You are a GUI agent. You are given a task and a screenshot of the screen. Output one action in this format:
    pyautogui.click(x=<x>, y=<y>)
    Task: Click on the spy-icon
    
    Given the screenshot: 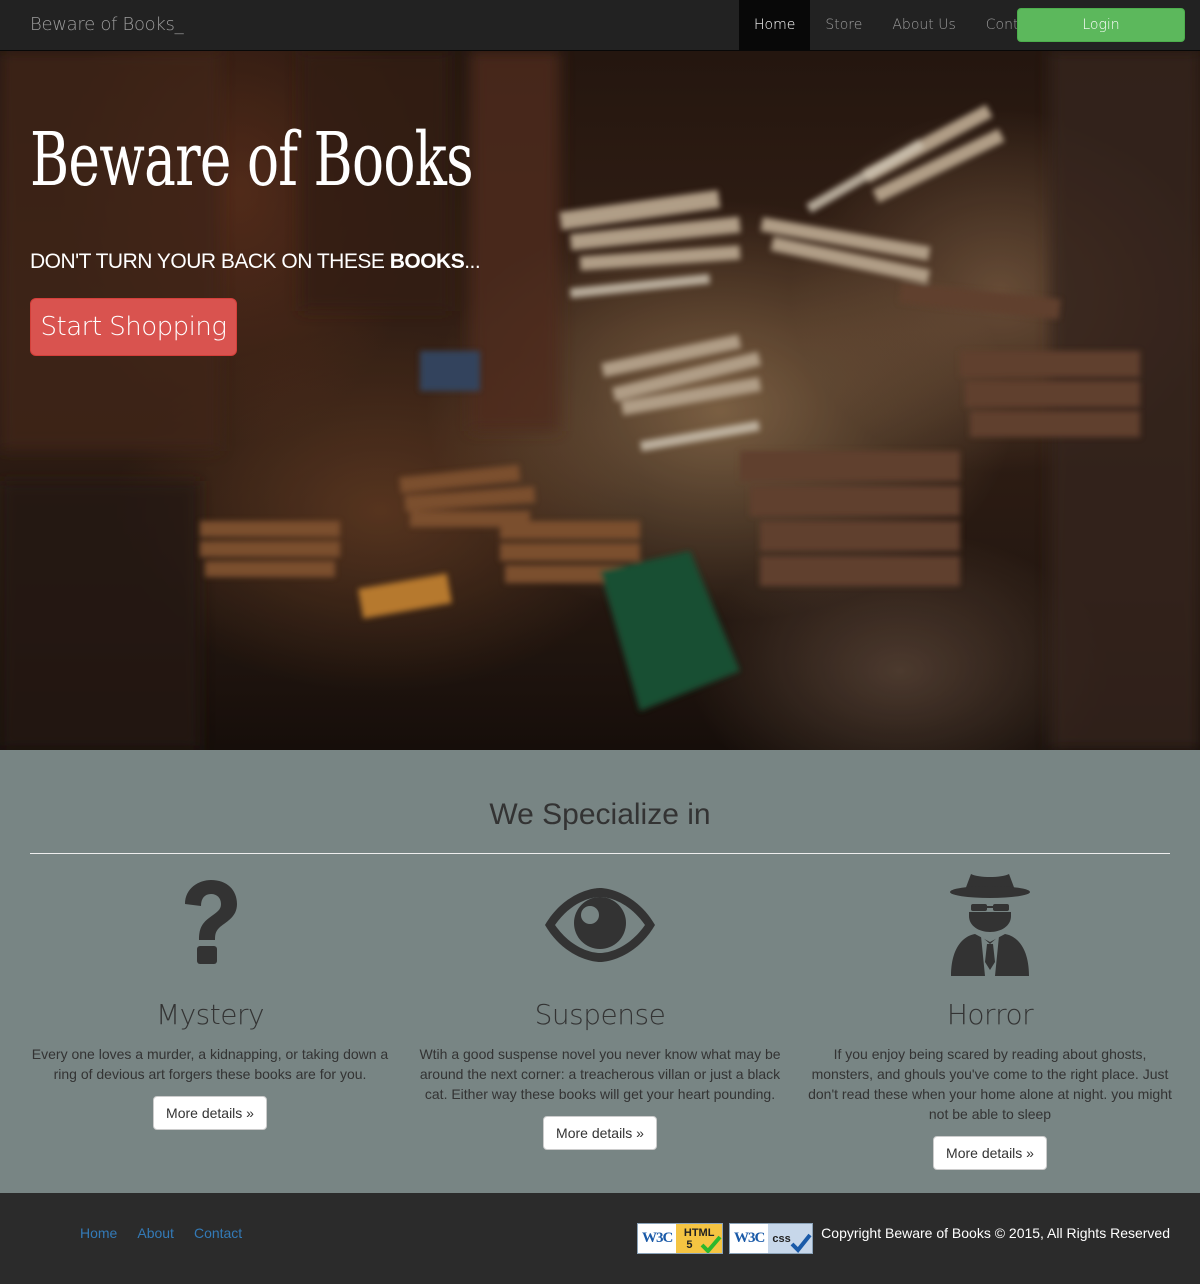 What is the action you would take?
    pyautogui.click(x=990, y=925)
    